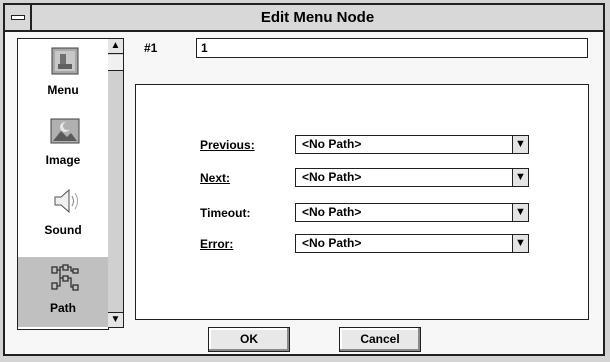  Describe the element at coordinates (412, 212) in the screenshot. I see `timeout-path-select: <No Path> ▼` at that location.